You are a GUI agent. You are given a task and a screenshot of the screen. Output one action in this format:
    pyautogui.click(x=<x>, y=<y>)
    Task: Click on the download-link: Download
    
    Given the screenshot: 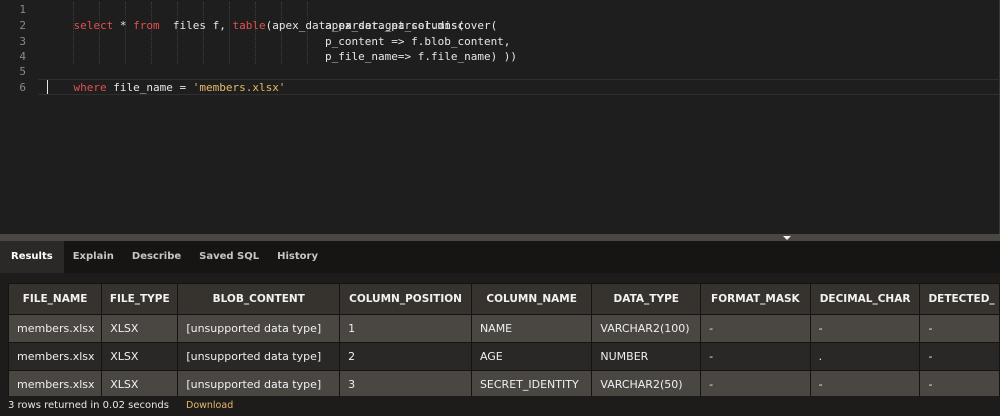 What is the action you would take?
    pyautogui.click(x=209, y=405)
    